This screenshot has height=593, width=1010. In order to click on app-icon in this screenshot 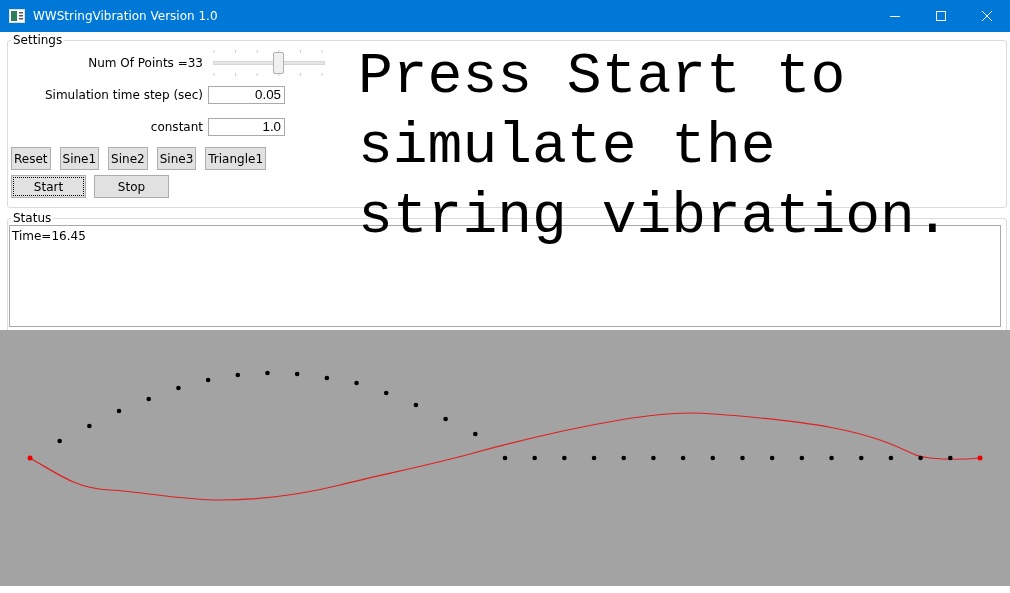, I will do `click(17, 16)`.